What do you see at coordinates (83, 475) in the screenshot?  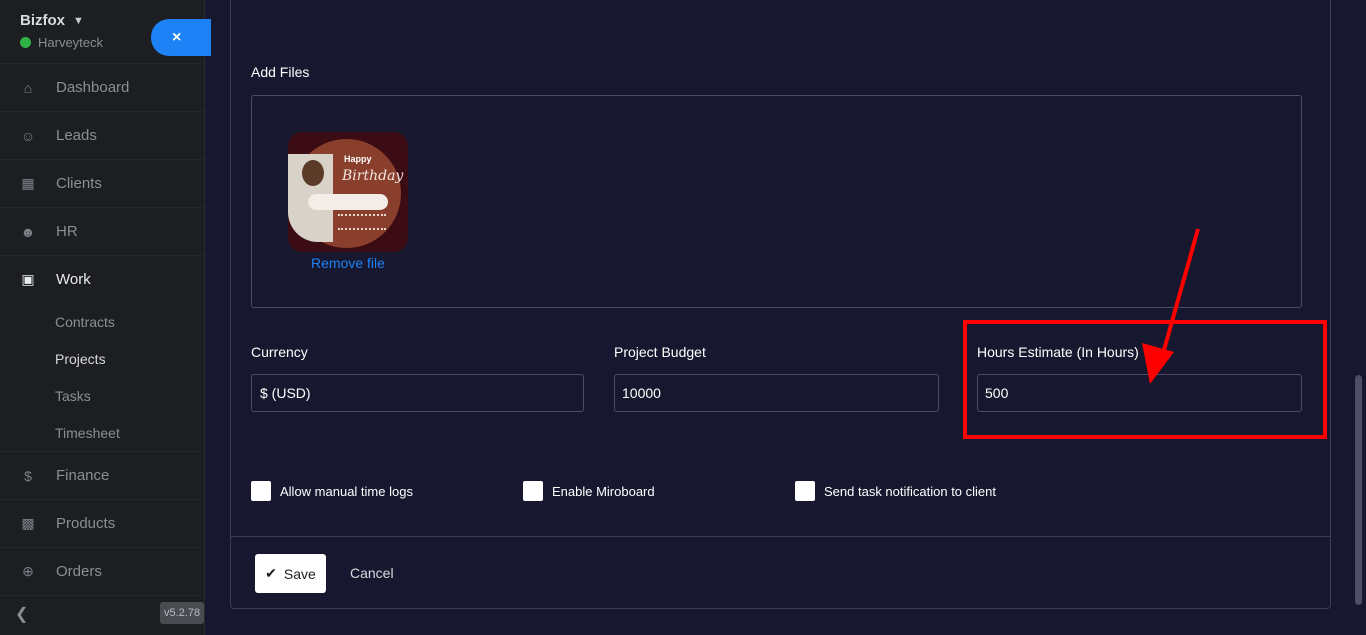 I see `sidebar-item-label: Finance` at bounding box center [83, 475].